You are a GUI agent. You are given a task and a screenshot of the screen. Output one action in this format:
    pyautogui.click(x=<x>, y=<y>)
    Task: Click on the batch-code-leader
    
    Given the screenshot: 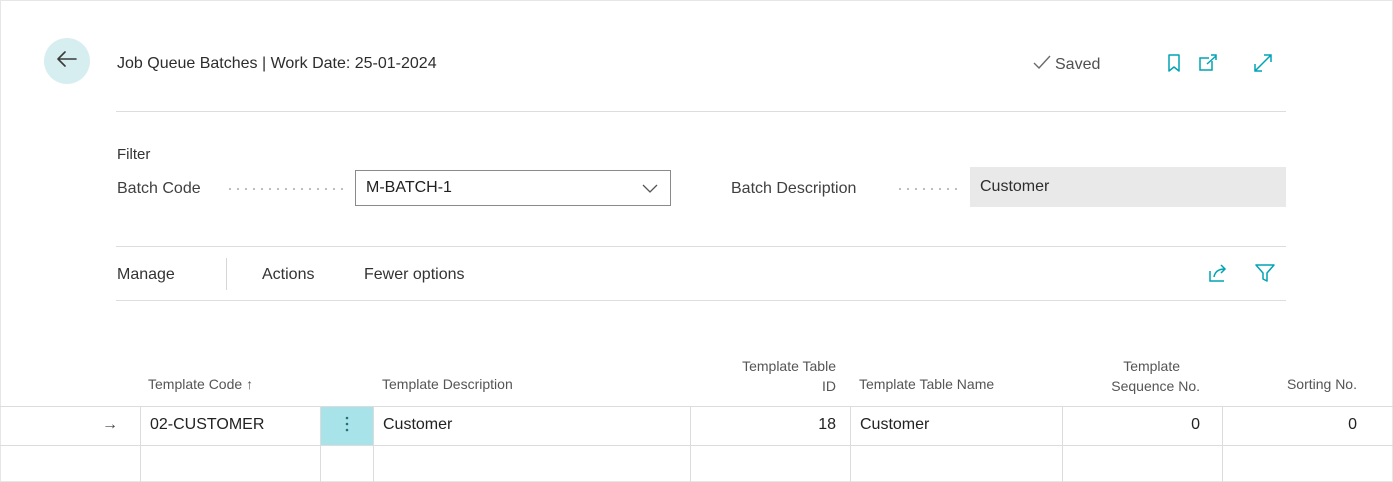 What is the action you would take?
    pyautogui.click(x=286, y=189)
    